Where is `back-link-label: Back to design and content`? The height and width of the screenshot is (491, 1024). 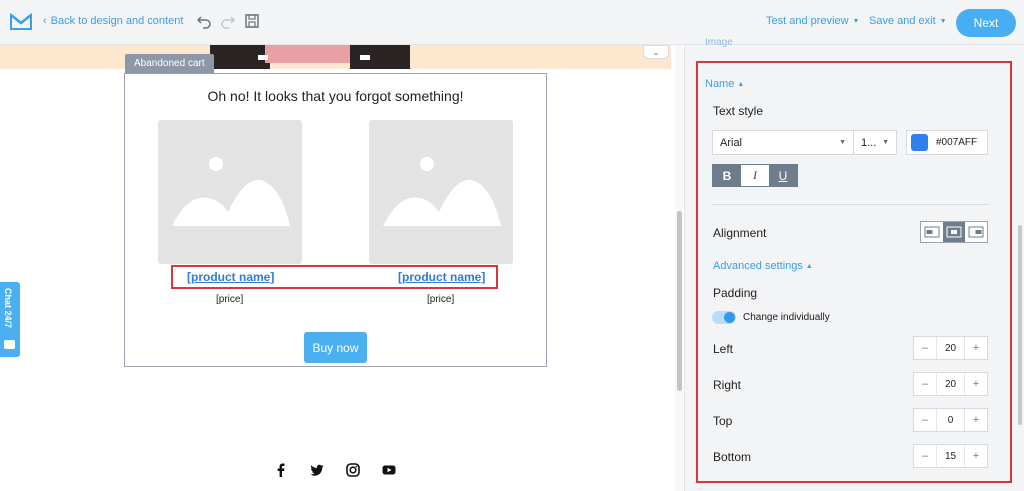 back-link-label: Back to design and content is located at coordinates (117, 21).